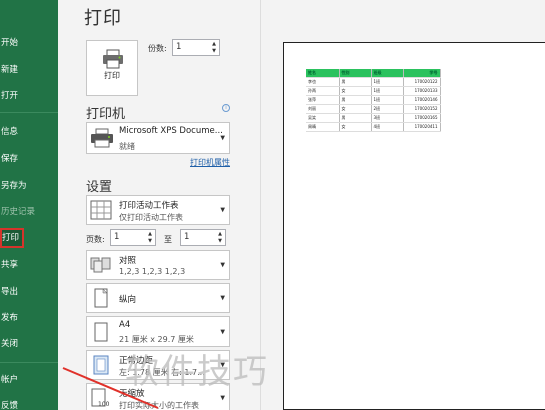  I want to click on table-row: 李也男 1班 170020122, so click(373, 82).